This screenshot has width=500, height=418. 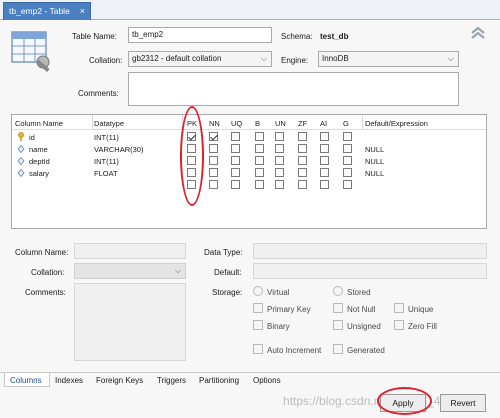 What do you see at coordinates (396, 123) in the screenshot?
I see `column-header-default: Default/Expression` at bounding box center [396, 123].